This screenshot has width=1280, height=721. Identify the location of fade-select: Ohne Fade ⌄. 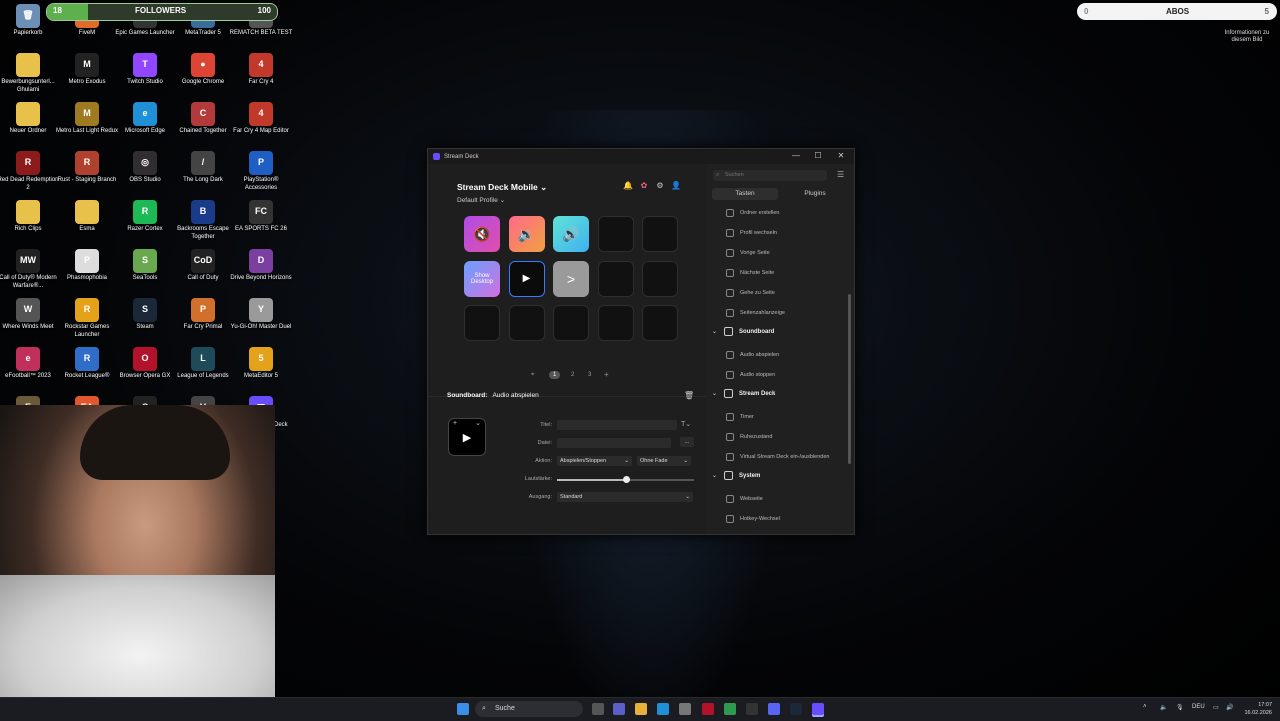
(664, 461).